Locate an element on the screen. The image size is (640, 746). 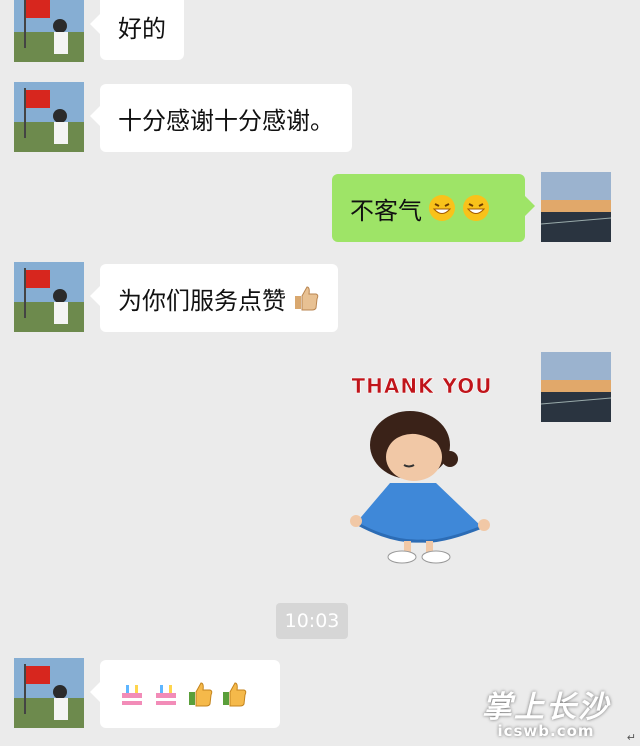
message-row: 为你们服务点赞 is located at coordinates (320, 297).